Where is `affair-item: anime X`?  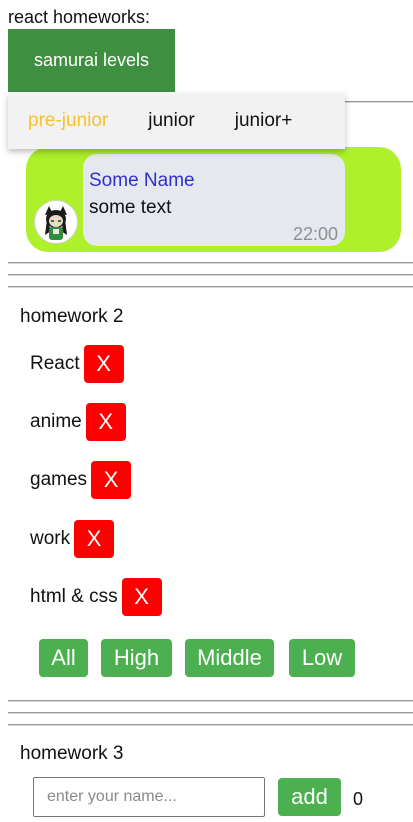 affair-item: anime X is located at coordinates (78, 422).